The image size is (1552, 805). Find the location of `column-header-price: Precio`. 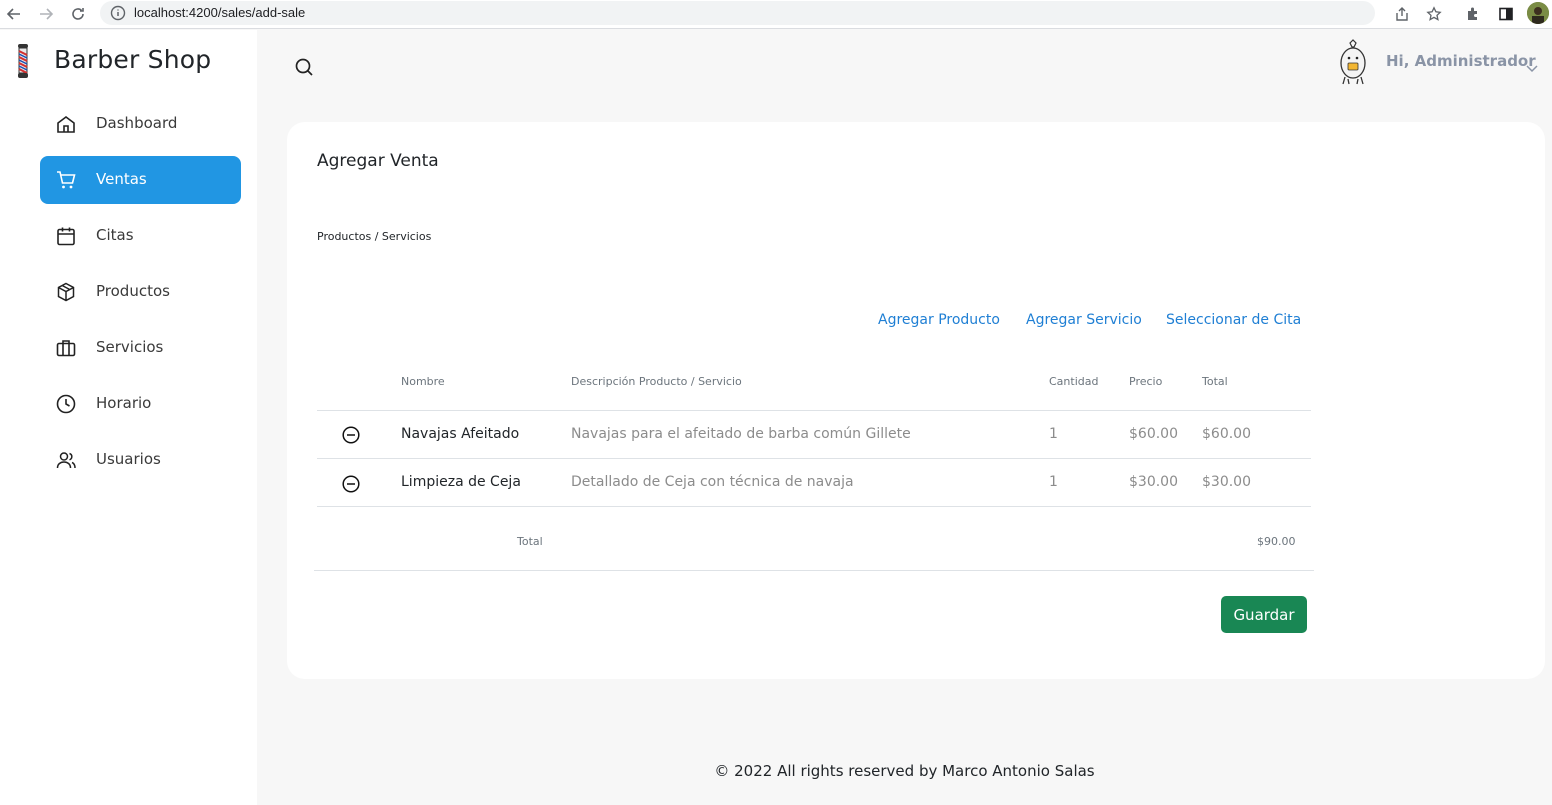

column-header-price: Precio is located at coordinates (1146, 381).